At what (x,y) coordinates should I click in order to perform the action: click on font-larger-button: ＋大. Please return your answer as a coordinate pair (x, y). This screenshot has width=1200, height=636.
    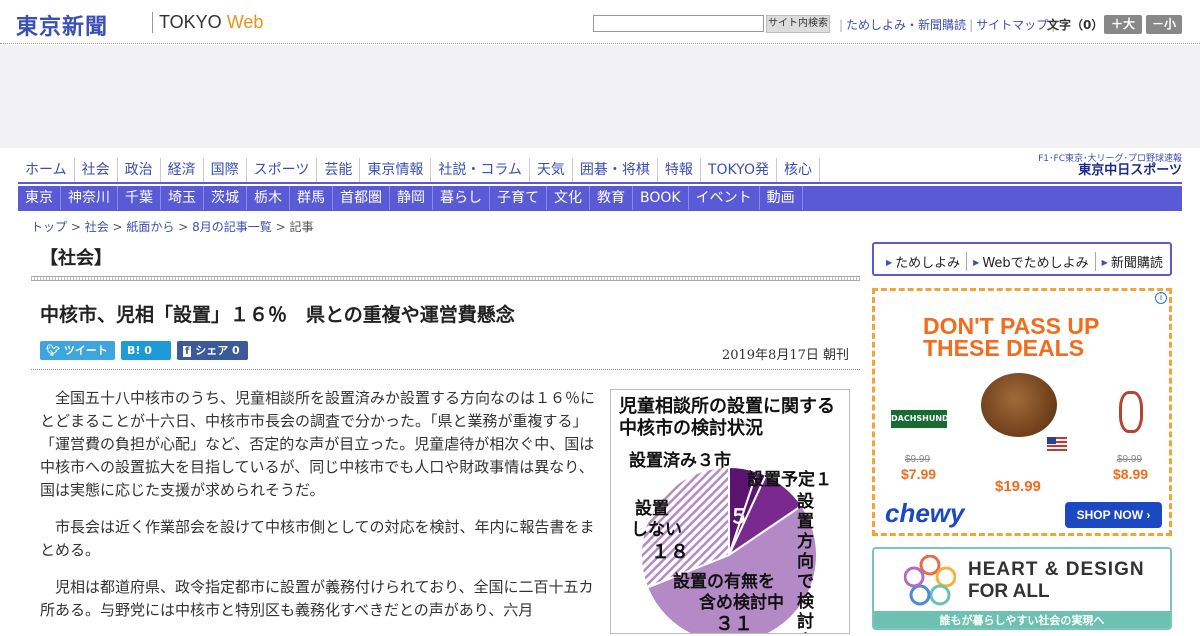
    Looking at the image, I should click on (1123, 24).